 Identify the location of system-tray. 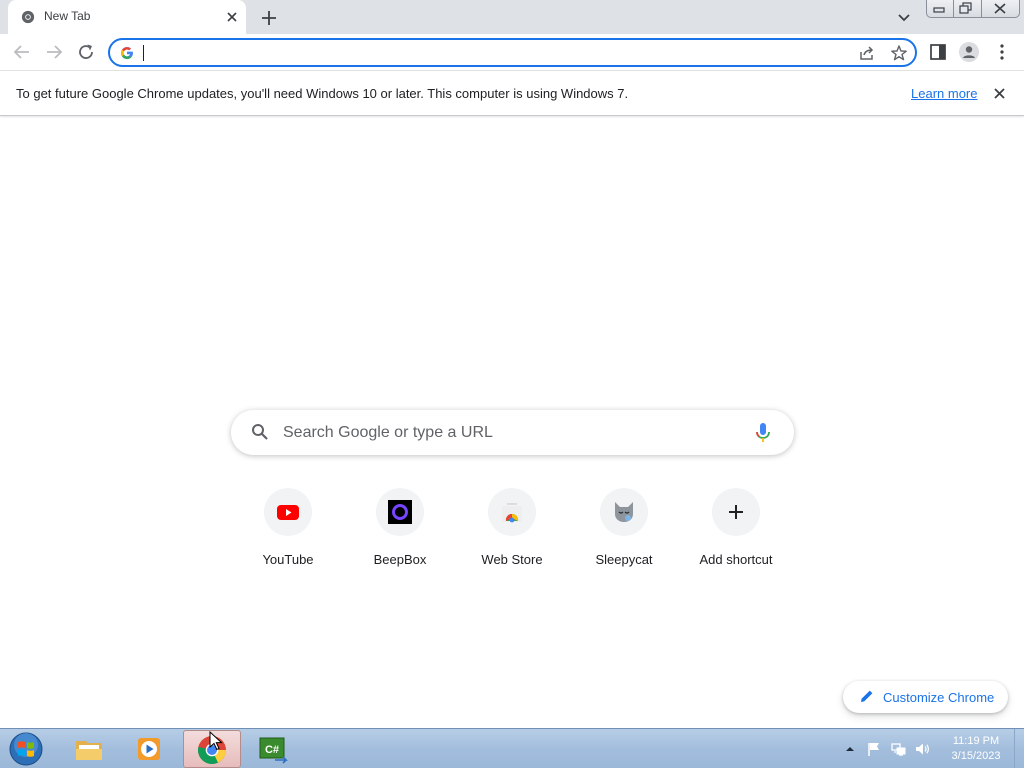
(890, 749).